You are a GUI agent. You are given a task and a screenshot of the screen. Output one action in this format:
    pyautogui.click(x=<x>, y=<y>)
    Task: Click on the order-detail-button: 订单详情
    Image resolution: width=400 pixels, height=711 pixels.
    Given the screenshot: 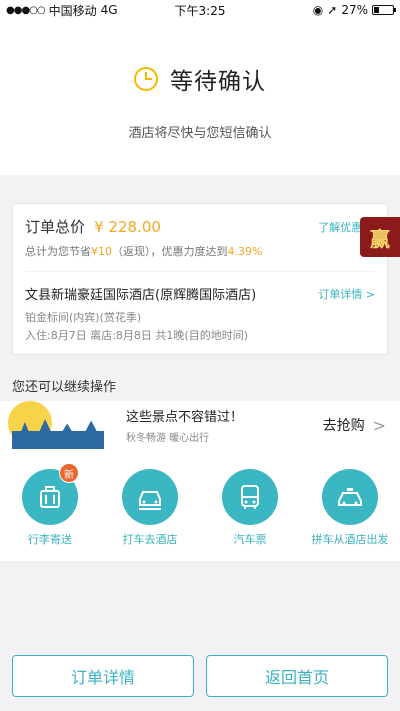 What is the action you would take?
    pyautogui.click(x=103, y=676)
    